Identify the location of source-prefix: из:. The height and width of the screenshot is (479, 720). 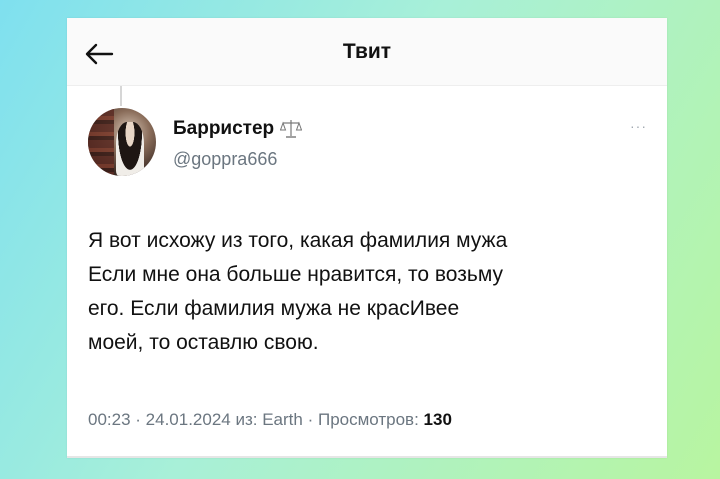
(246, 419).